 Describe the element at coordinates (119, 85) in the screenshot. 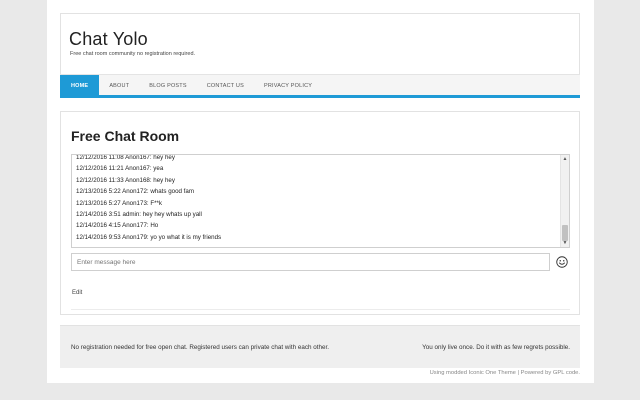

I see `nav-item-about: ABOUT` at that location.